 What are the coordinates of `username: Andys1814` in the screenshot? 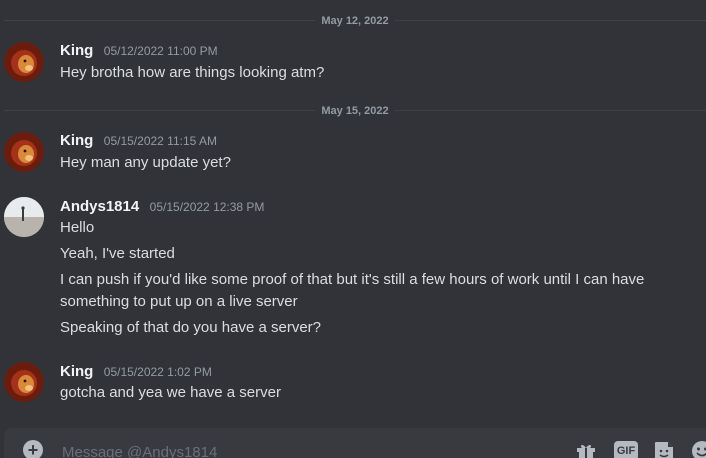 It's located at (99, 206).